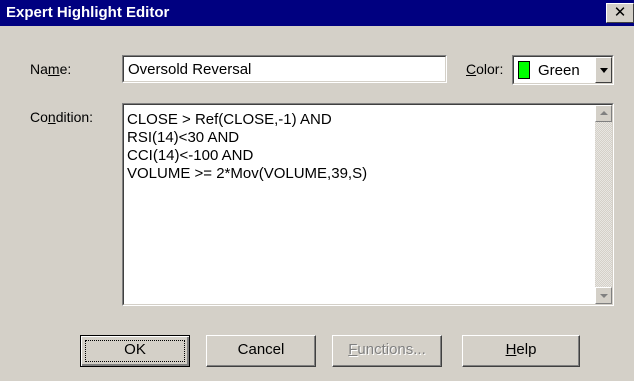  I want to click on name-field, so click(284, 69).